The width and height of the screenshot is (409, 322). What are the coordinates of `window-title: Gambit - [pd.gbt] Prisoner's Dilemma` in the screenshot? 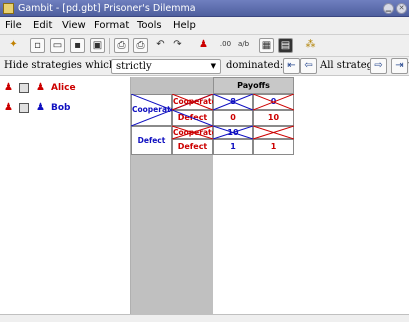 It's located at (107, 8).